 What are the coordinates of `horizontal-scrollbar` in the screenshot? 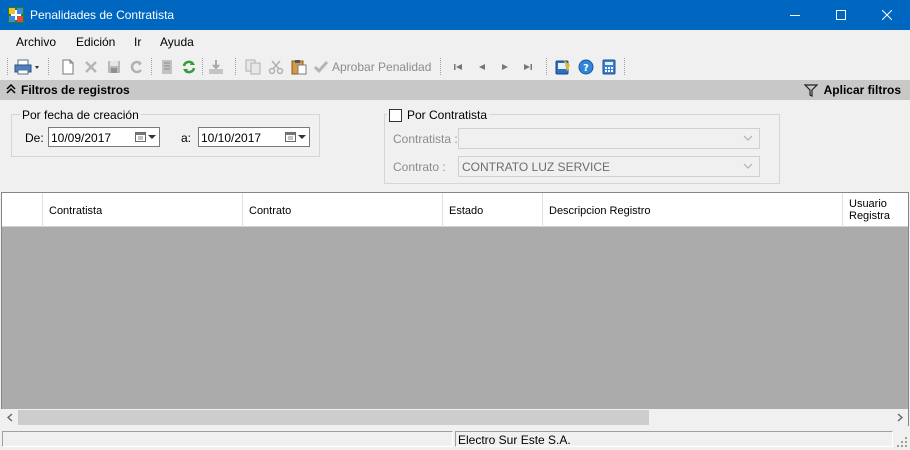 It's located at (454, 417).